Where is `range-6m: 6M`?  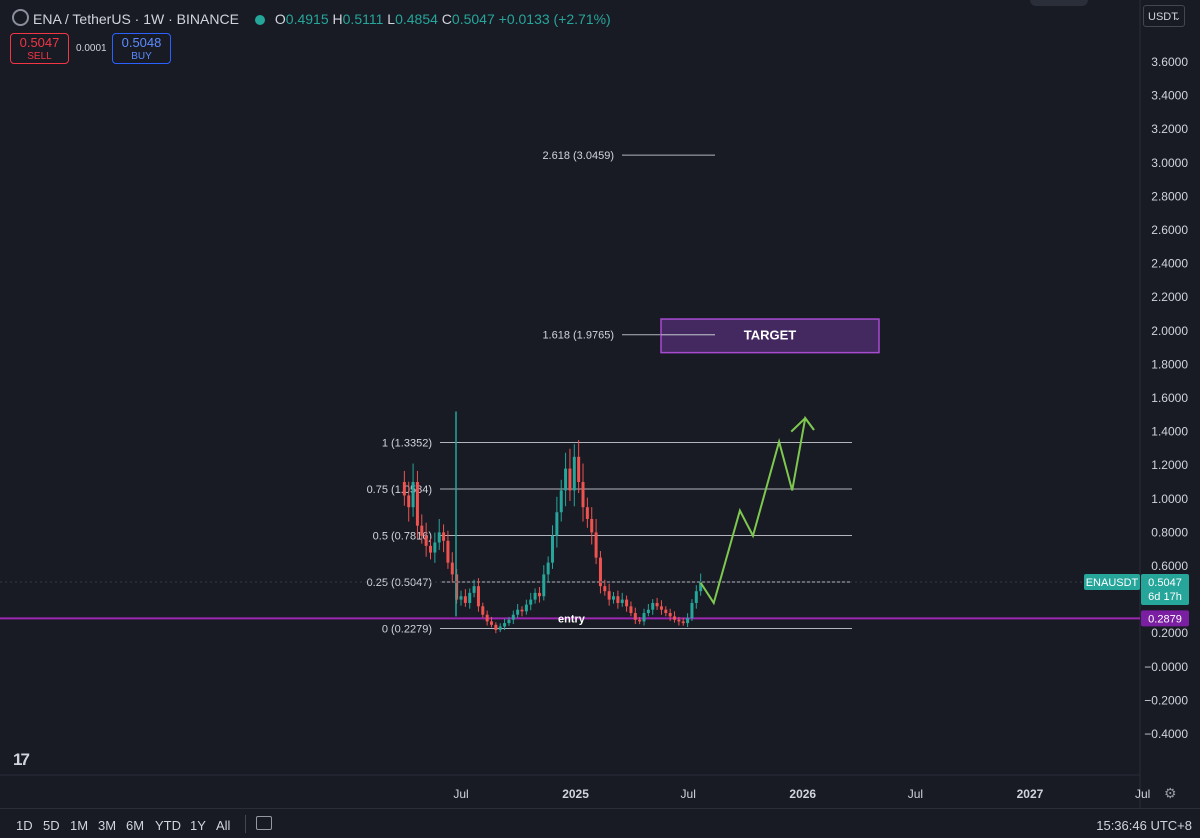 range-6m: 6M is located at coordinates (135, 825).